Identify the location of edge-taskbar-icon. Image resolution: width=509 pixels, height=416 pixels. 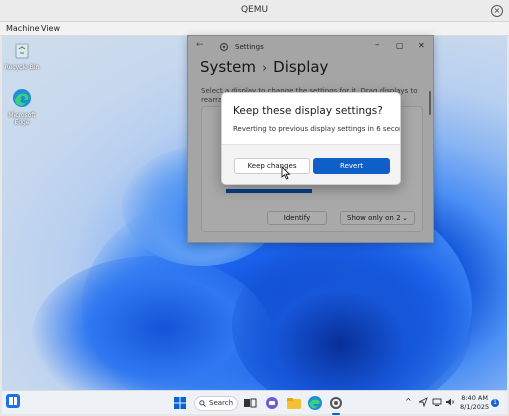
(315, 403).